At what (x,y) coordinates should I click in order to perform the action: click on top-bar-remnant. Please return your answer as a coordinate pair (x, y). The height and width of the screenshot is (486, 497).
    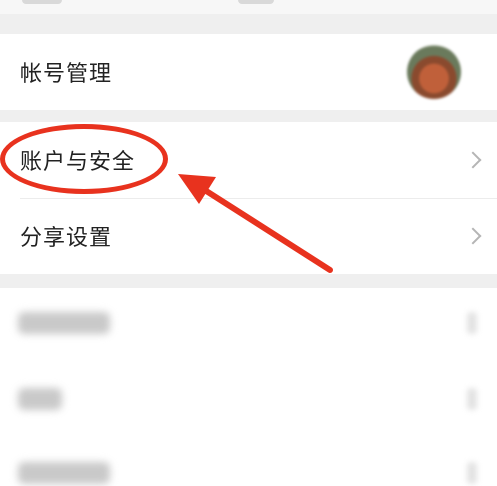
    Looking at the image, I should click on (248, 7).